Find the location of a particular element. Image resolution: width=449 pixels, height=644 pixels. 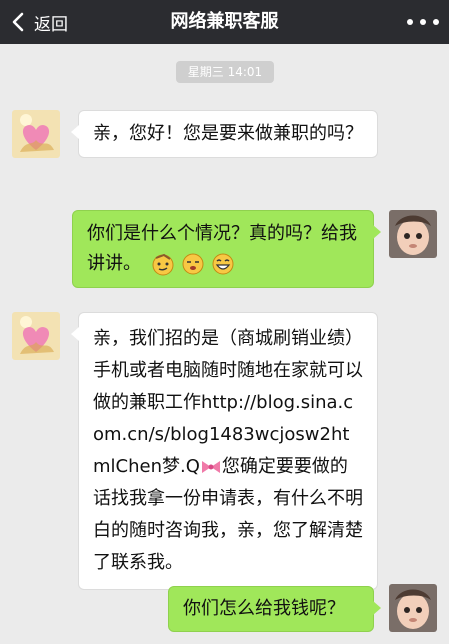

more-dots-icon is located at coordinates (423, 22).